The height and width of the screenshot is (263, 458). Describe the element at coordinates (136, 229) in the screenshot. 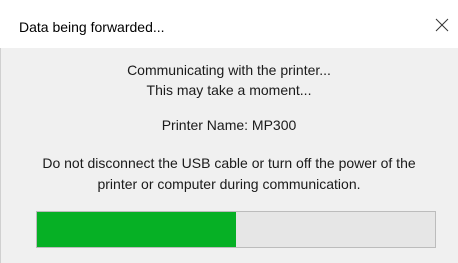

I see `progress-fill` at that location.